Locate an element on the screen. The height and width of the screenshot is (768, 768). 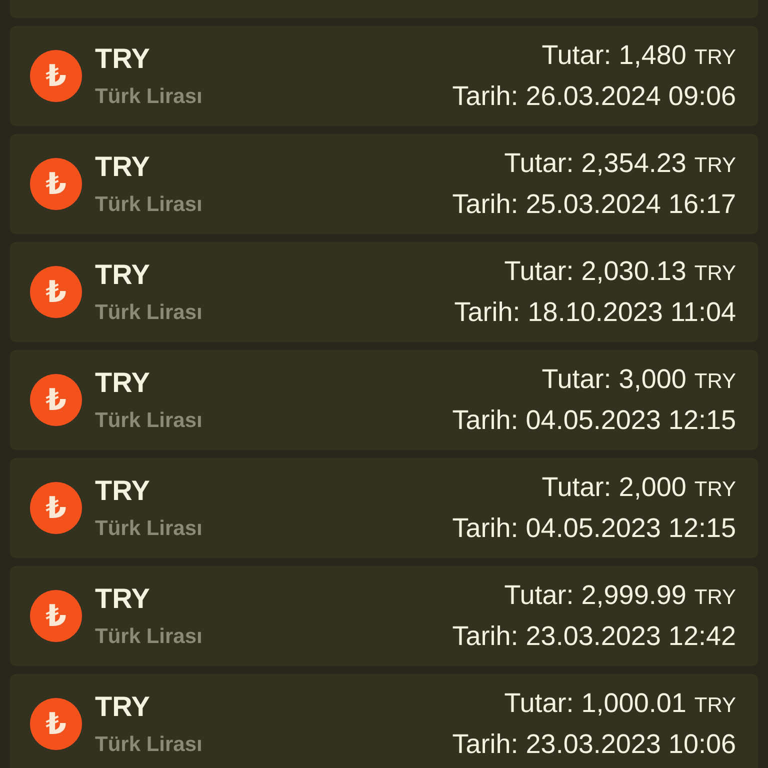
amount-text: Tutar: 2,000 is located at coordinates (614, 487).